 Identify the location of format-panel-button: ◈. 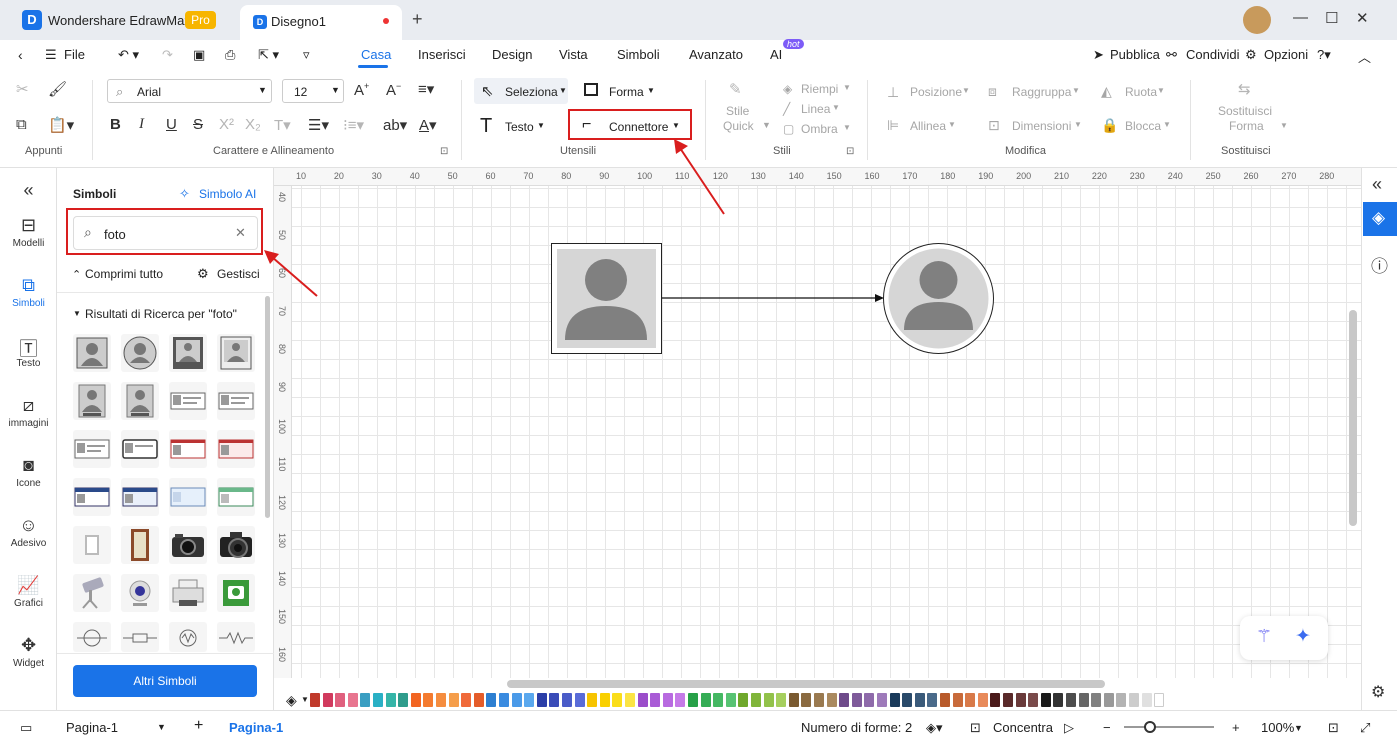
(1380, 219).